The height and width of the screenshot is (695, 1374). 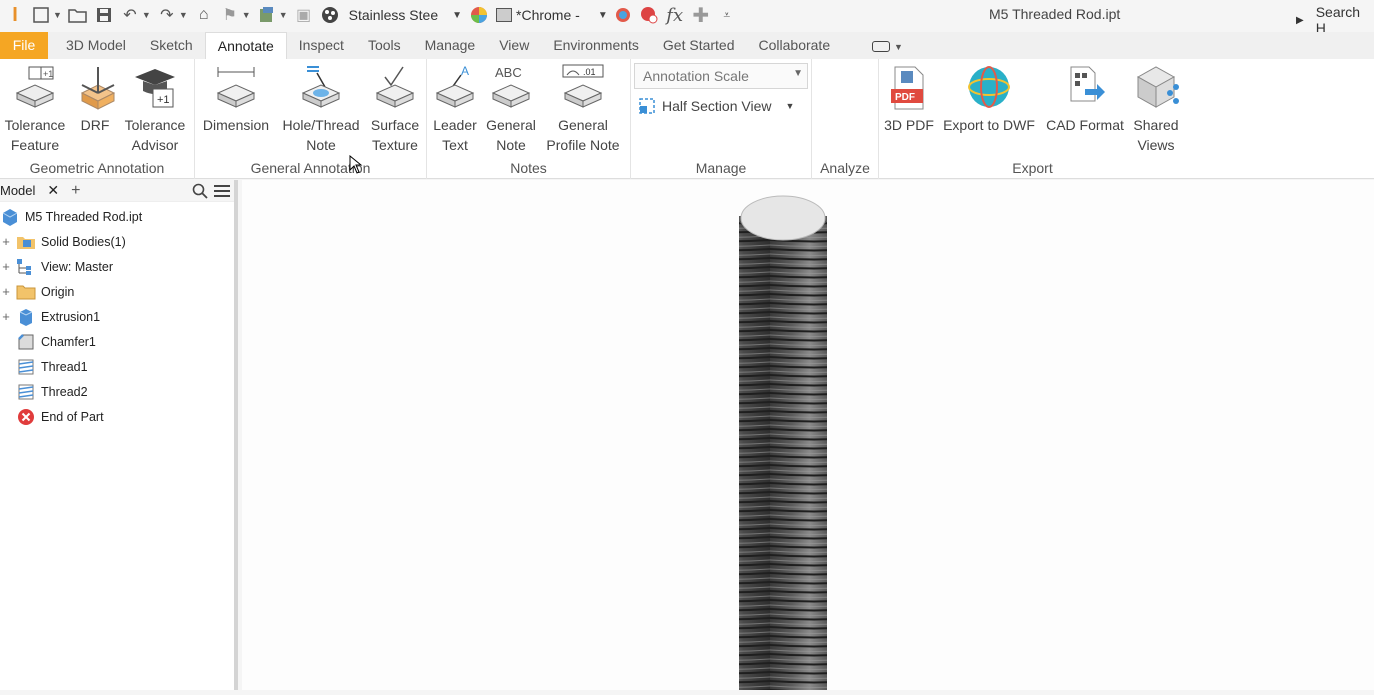 I want to click on tab-manage: Manage, so click(x=450, y=45).